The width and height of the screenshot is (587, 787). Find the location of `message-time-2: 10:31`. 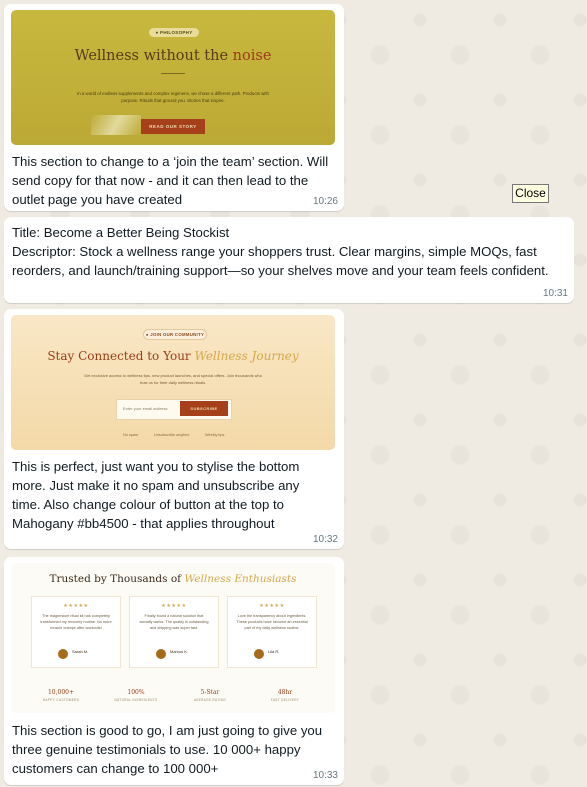

message-time-2: 10:31 is located at coordinates (555, 293).